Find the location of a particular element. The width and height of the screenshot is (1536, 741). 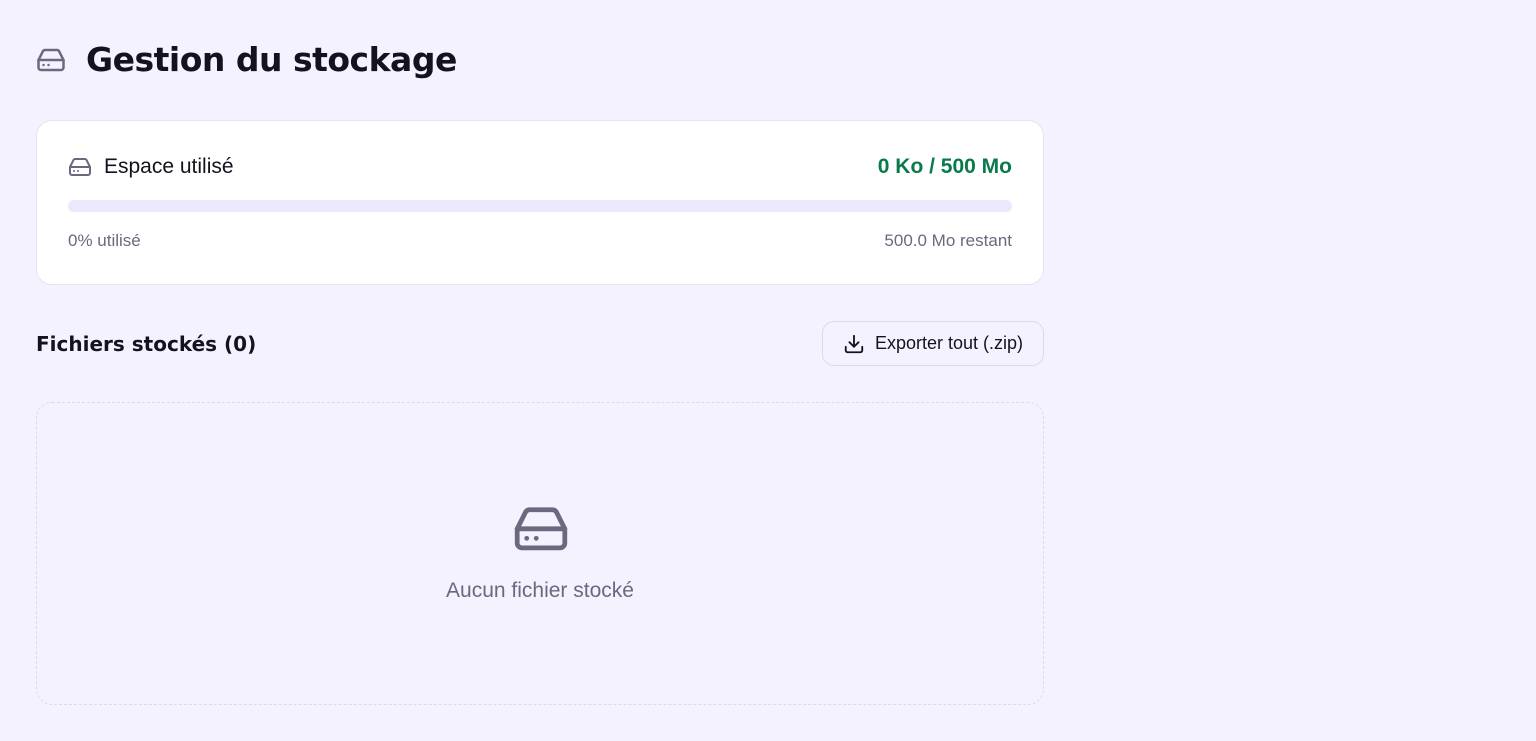

usage-label: Espace utilisé is located at coordinates (169, 166).